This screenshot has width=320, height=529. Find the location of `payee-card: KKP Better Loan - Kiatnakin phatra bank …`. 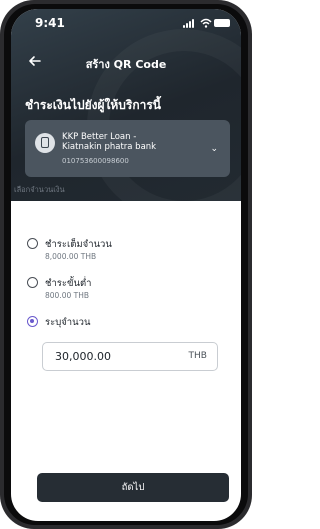

payee-card: KKP Better Loan - Kiatnakin phatra bank … is located at coordinates (127, 148).